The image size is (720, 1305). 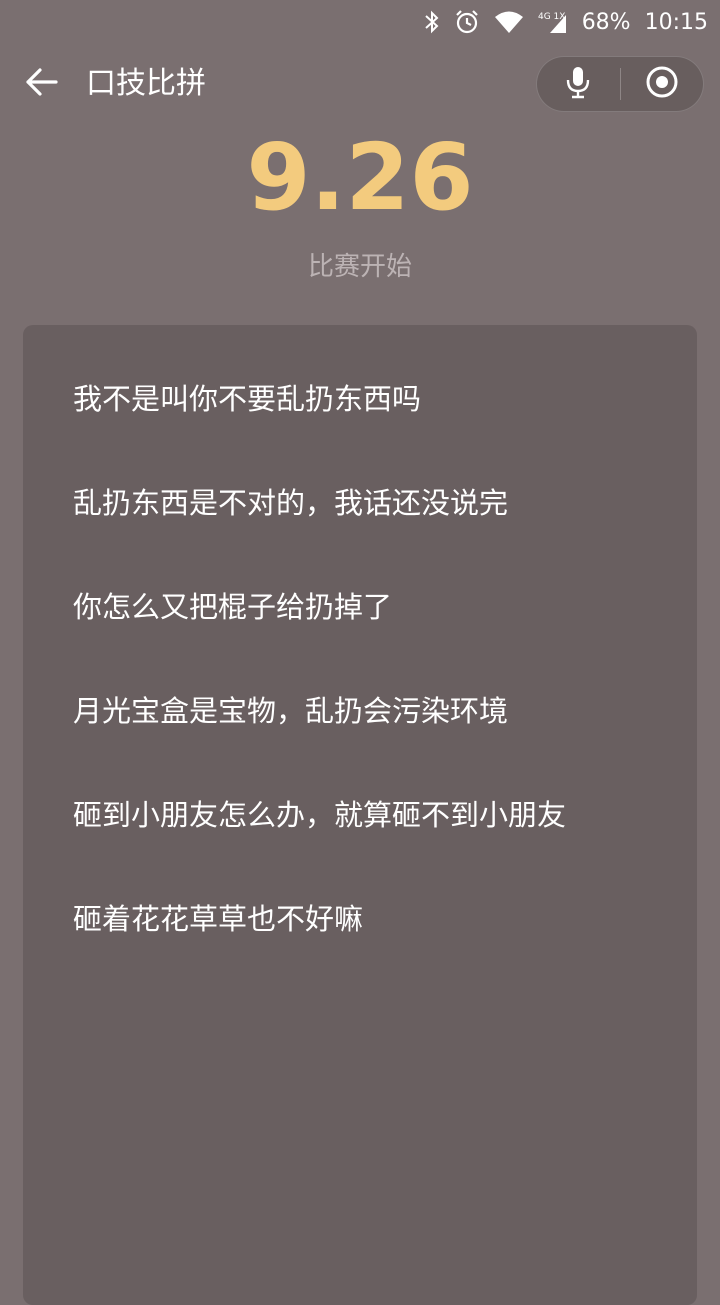 I want to click on voice-button, so click(x=578, y=84).